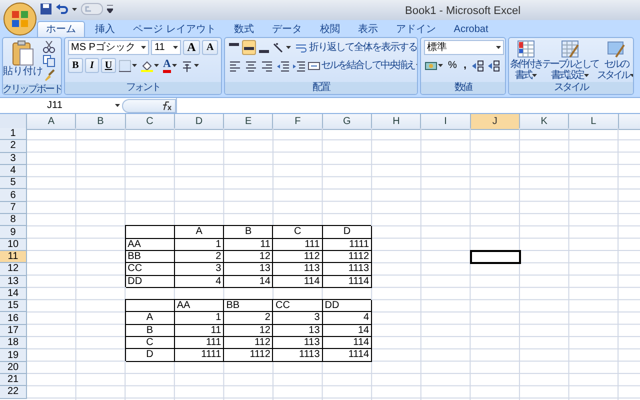 This screenshot has height=400, width=640. I want to click on comma-button: ,, so click(465, 65).